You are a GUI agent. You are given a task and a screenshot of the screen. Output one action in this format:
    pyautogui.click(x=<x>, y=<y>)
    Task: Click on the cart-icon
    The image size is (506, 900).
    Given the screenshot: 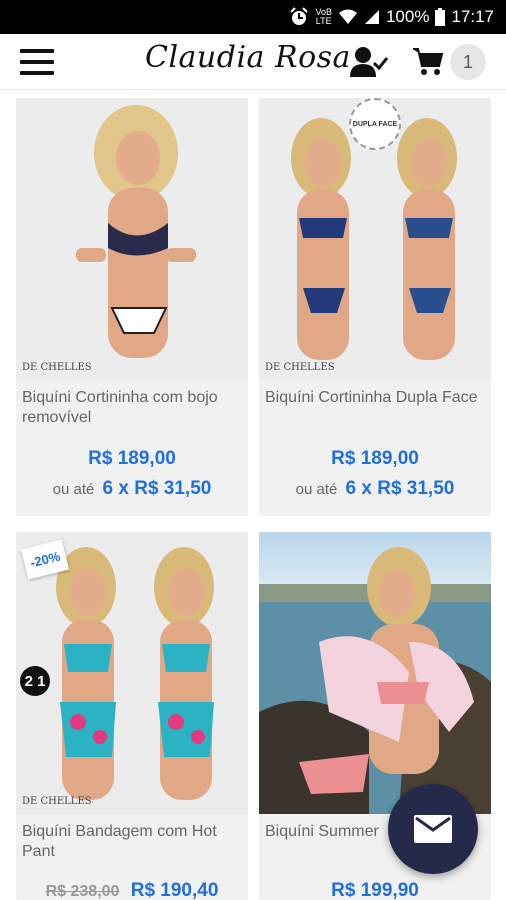 What is the action you would take?
    pyautogui.click(x=428, y=61)
    